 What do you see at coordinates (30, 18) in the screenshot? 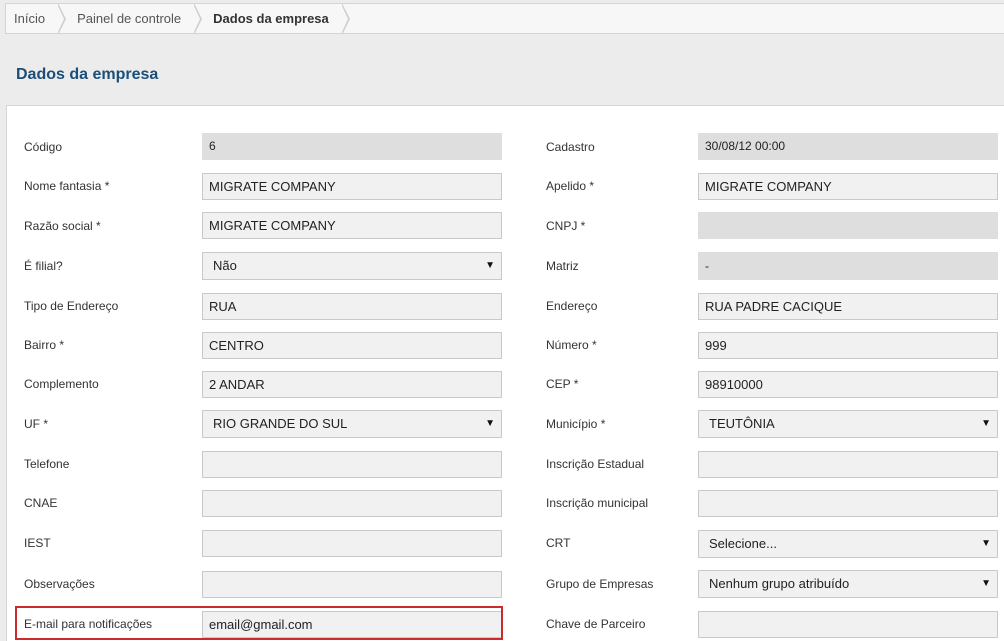
I see `breadcrumb-label: Início` at bounding box center [30, 18].